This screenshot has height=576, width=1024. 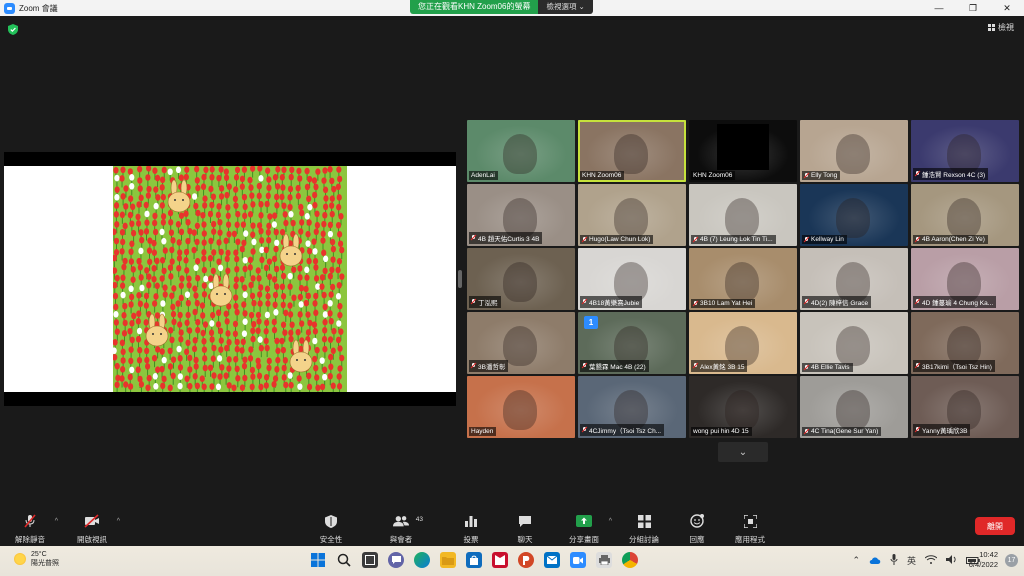 I want to click on participant-name-label: 4B Aaron(Chen Zi Ye), so click(x=950, y=239).